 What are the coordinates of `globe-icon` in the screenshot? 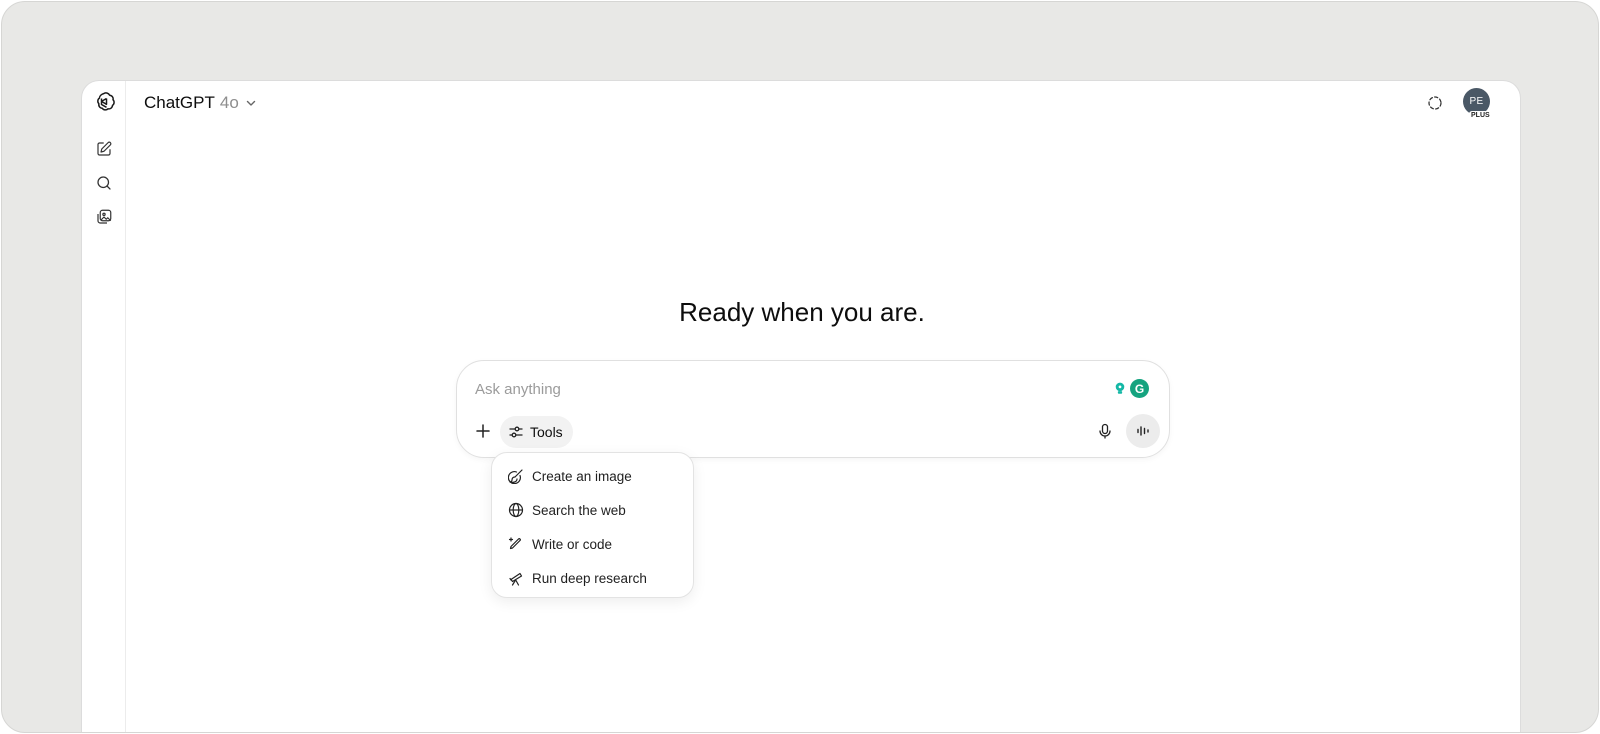 It's located at (516, 510).